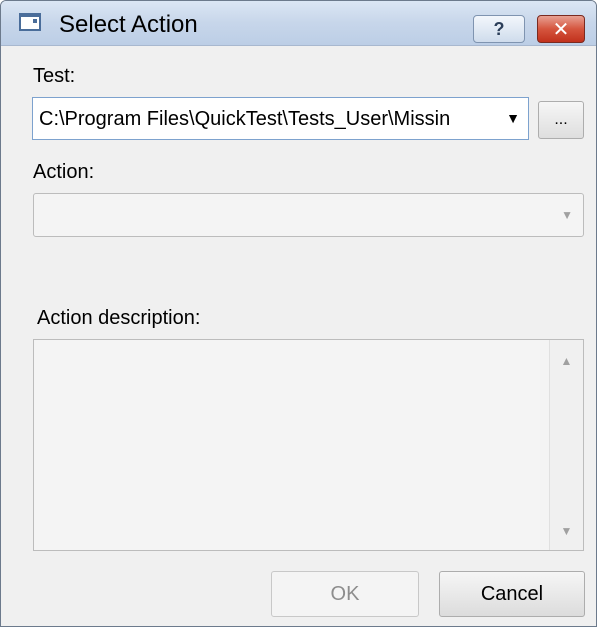  Describe the element at coordinates (512, 594) in the screenshot. I see `cancel-button: Cancel` at that location.